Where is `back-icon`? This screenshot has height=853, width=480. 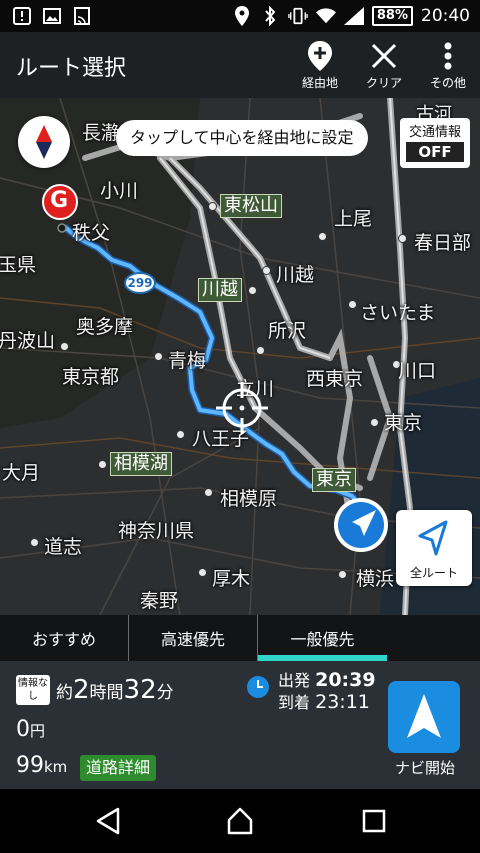
back-icon is located at coordinates (108, 821).